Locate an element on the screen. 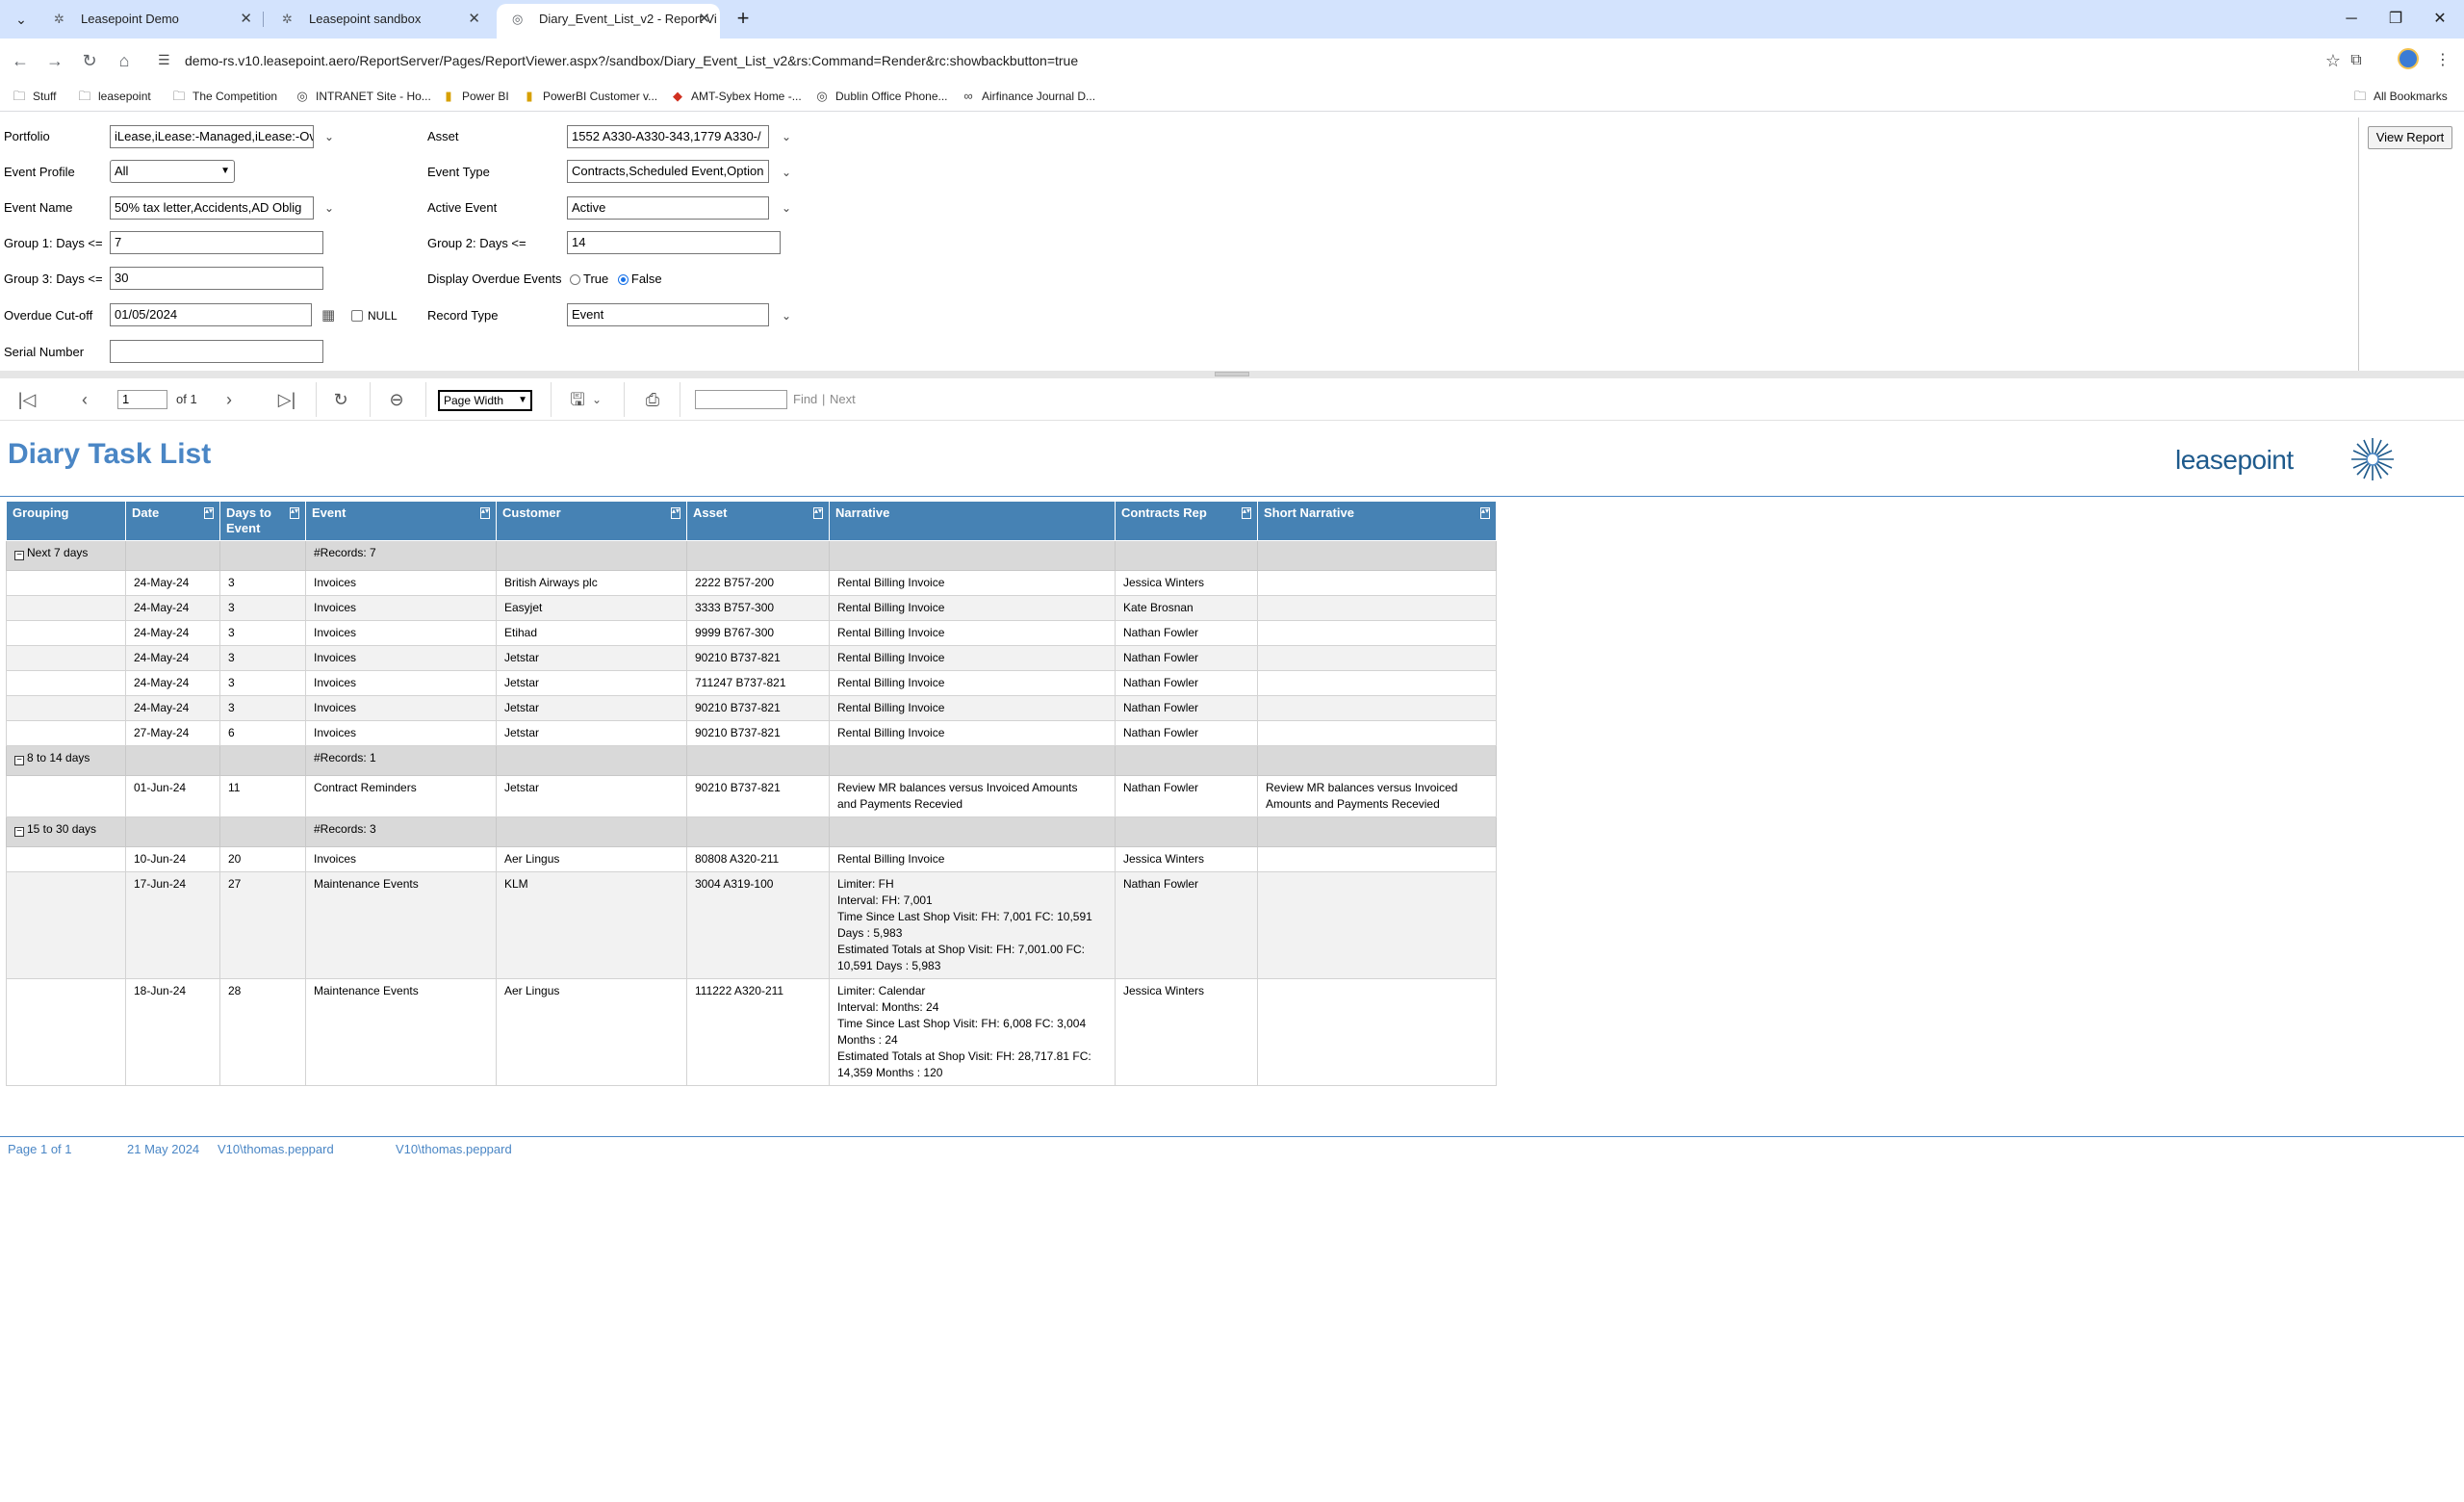 This screenshot has height=1502, width=2464. short-narrative-cell is located at coordinates (1377, 733).